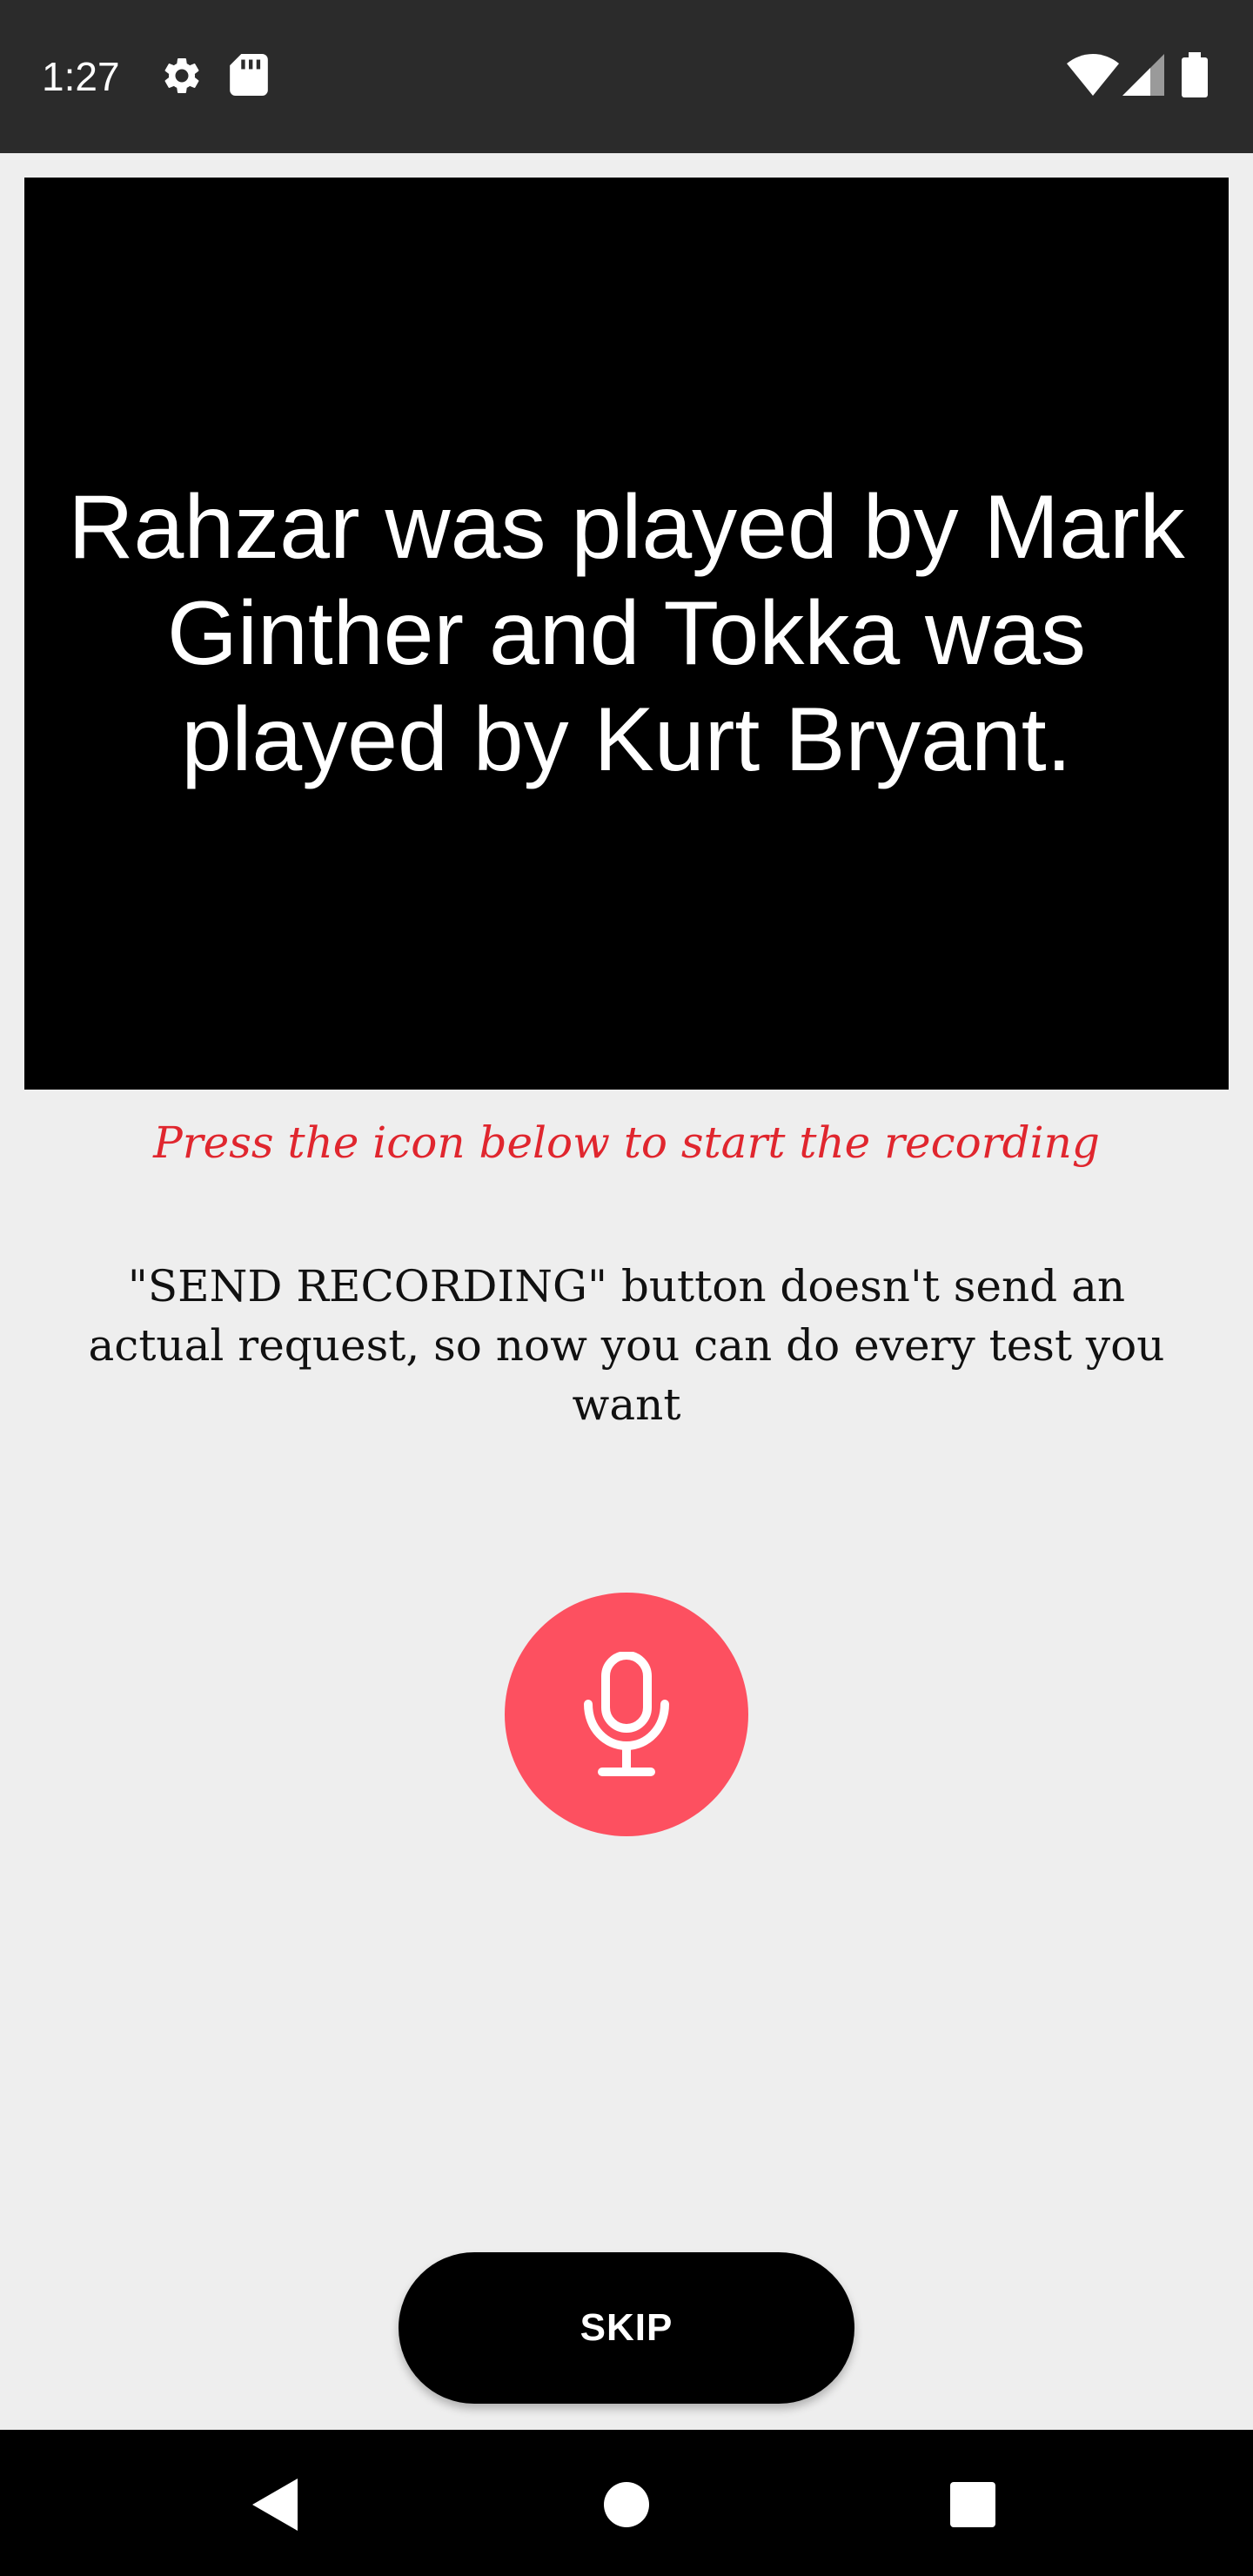 This screenshot has width=1253, height=2576. I want to click on sd-card-icon, so click(249, 75).